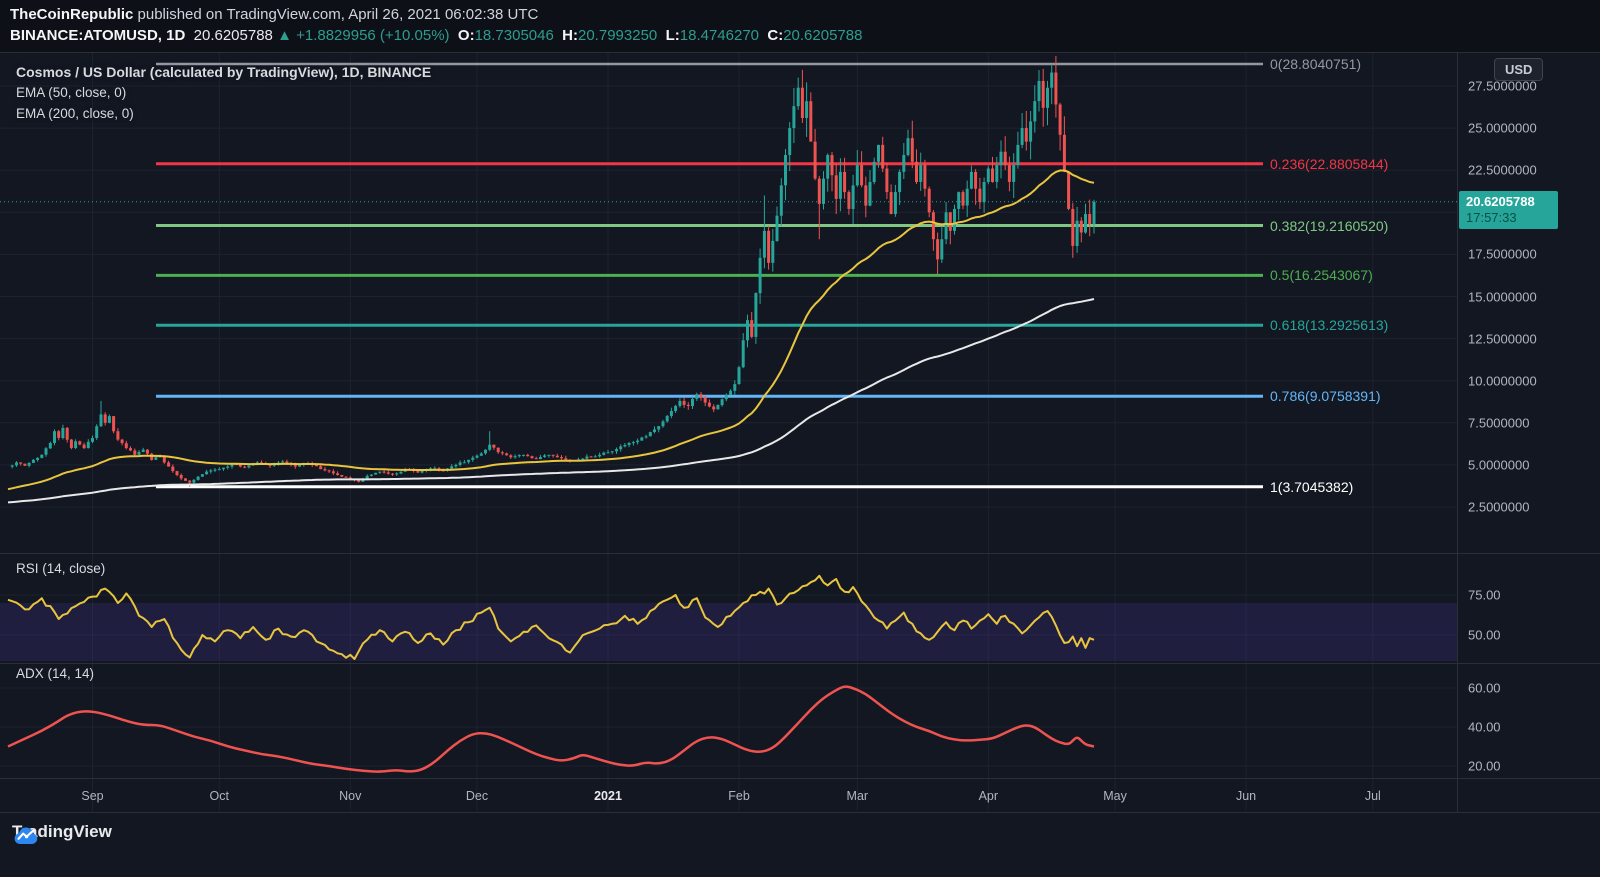  What do you see at coordinates (1498, 422) in the screenshot?
I see `price-tick: 7.5000000` at bounding box center [1498, 422].